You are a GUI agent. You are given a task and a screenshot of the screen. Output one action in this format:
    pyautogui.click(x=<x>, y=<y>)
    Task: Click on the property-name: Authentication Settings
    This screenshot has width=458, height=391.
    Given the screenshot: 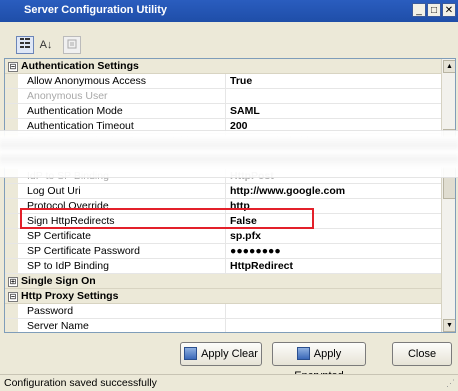 What is the action you would take?
    pyautogui.click(x=80, y=66)
    